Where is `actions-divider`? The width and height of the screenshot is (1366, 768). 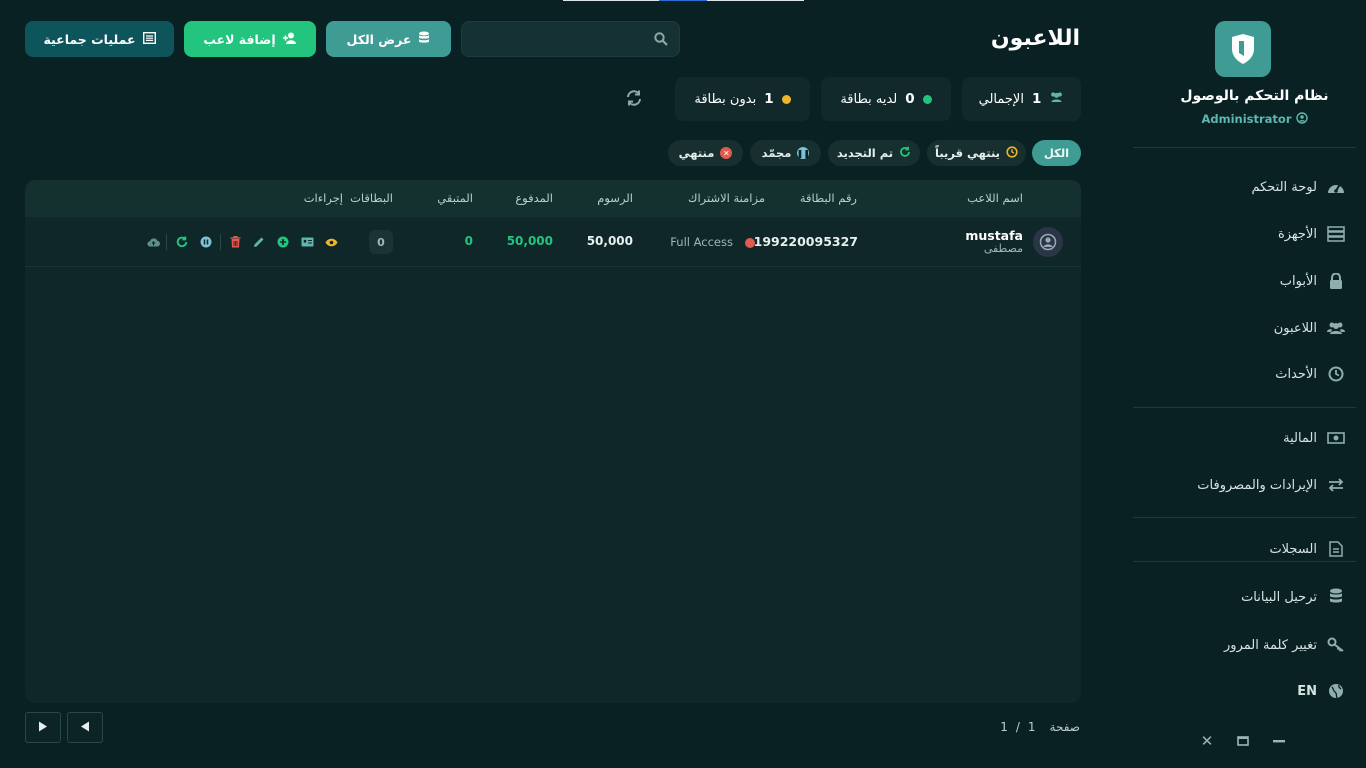
actions-divider is located at coordinates (220, 242).